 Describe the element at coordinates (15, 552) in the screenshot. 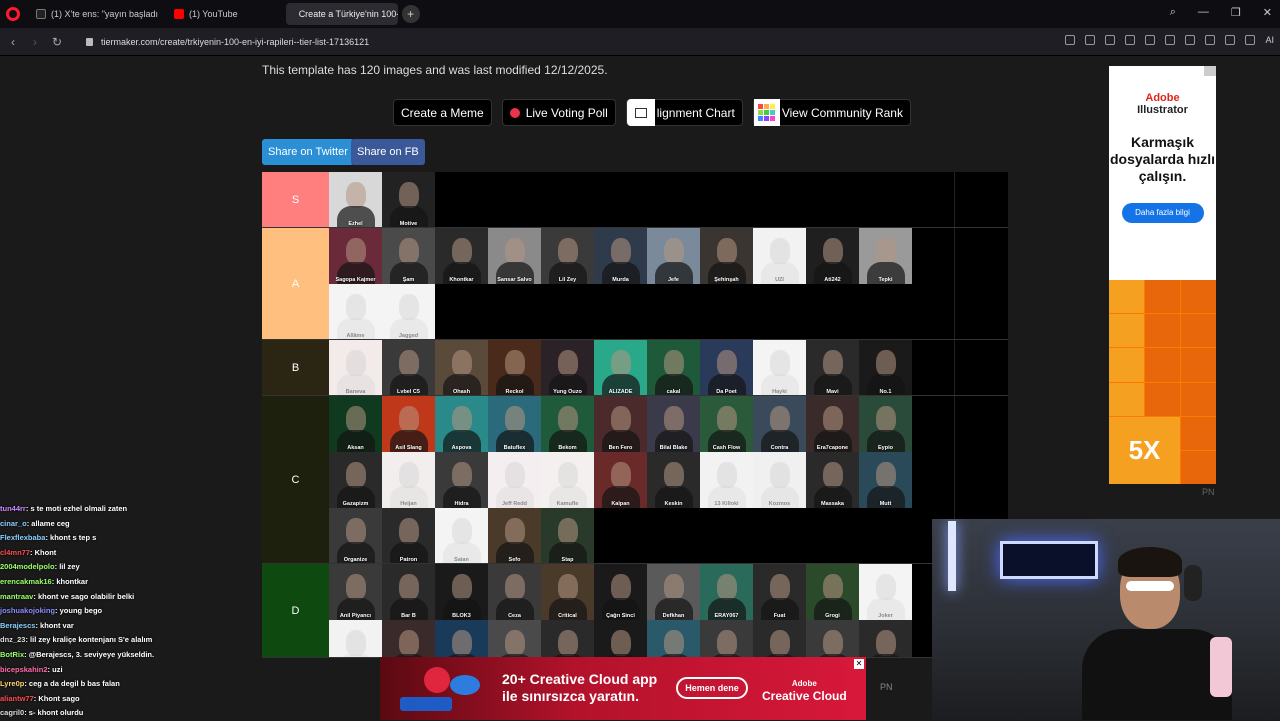

I see `chat-username: cl4mn77` at that location.